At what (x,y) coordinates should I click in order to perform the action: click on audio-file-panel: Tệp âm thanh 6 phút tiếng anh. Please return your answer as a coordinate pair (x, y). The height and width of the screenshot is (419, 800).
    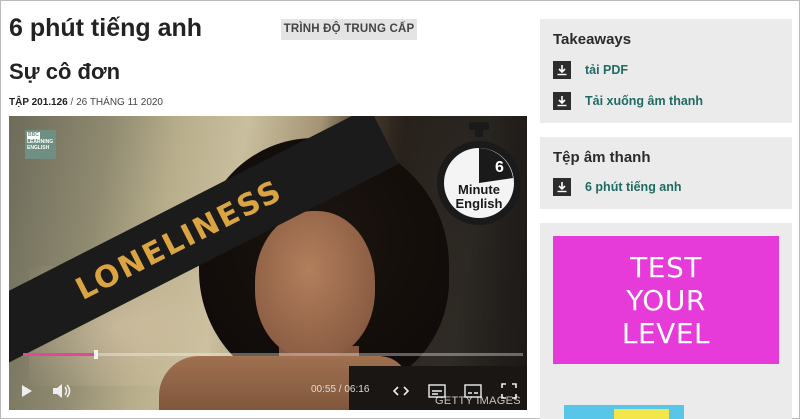
    Looking at the image, I should click on (666, 173).